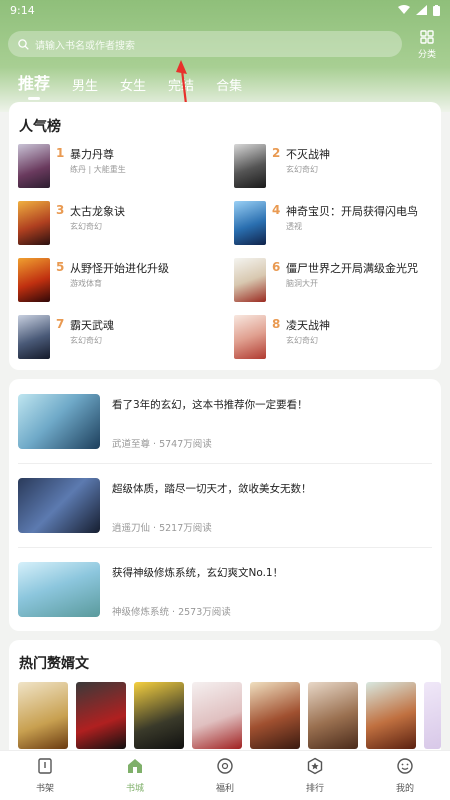 Image resolution: width=450 pixels, height=800 pixels. I want to click on recommend-reads: 2573万阅读, so click(204, 612).